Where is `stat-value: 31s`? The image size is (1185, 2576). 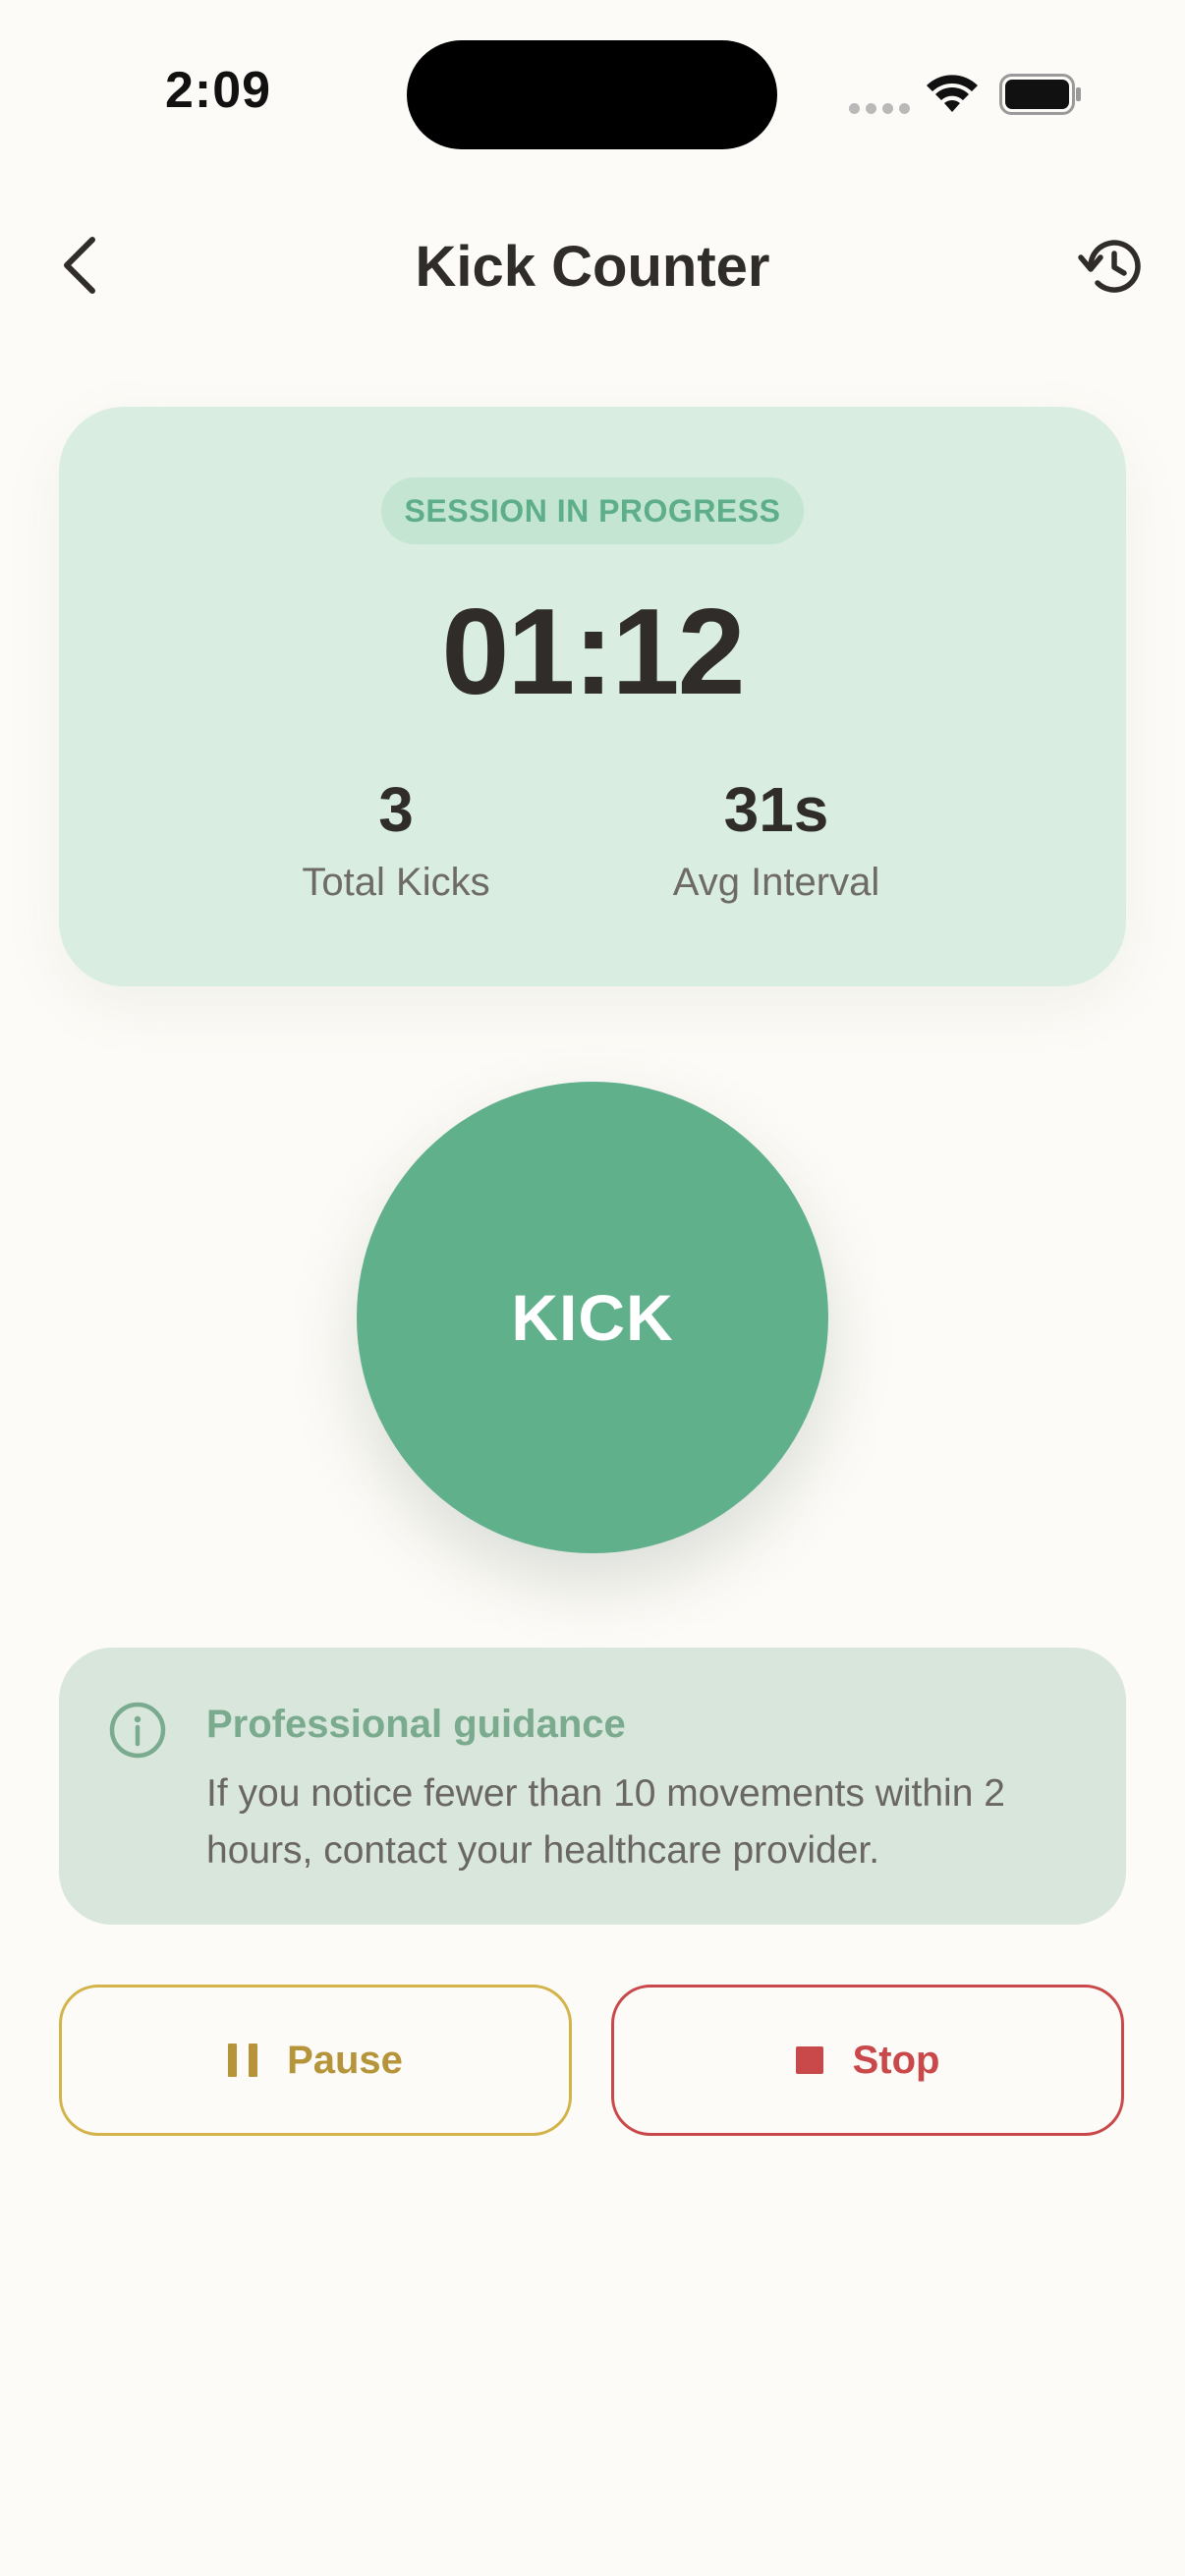 stat-value: 31s is located at coordinates (776, 809).